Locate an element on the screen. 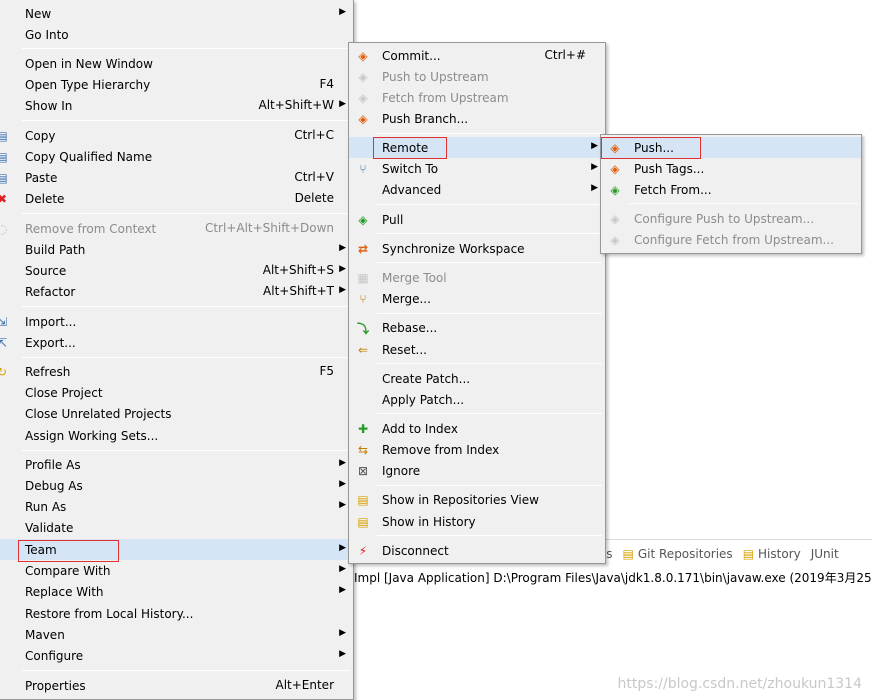  menu-item-go-into: Go Into is located at coordinates (176, 34).